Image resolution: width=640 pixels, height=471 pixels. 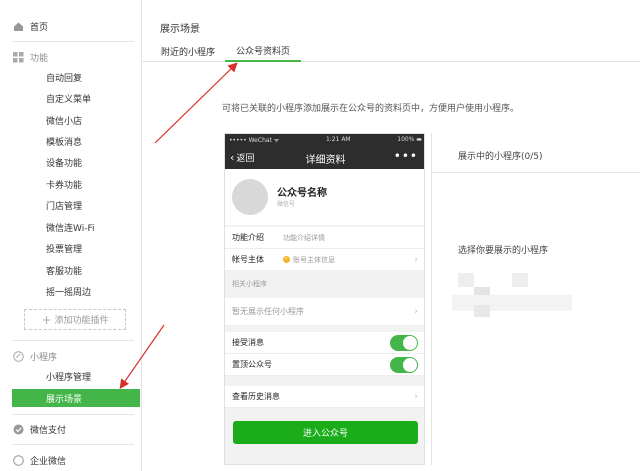 I want to click on tab-bar: 附近的小程序 公众号资料页, so click(x=391, y=51).